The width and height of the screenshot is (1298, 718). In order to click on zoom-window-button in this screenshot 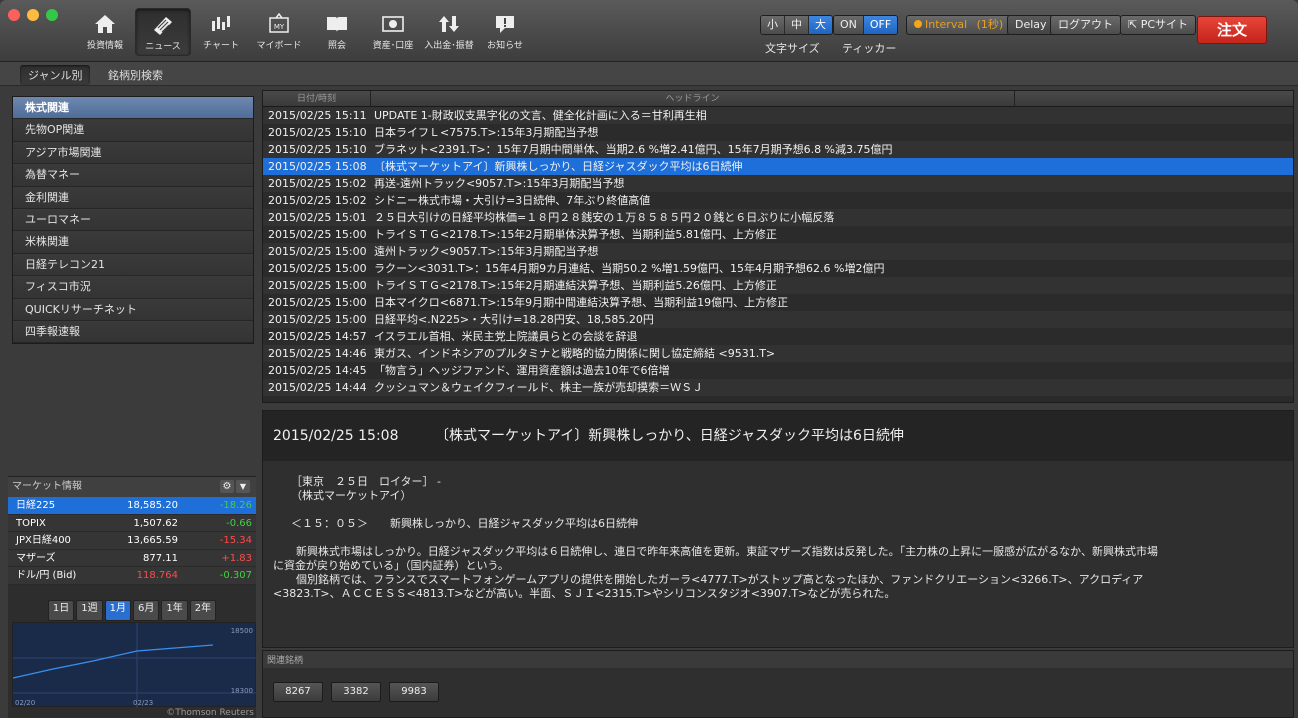, I will do `click(52, 15)`.